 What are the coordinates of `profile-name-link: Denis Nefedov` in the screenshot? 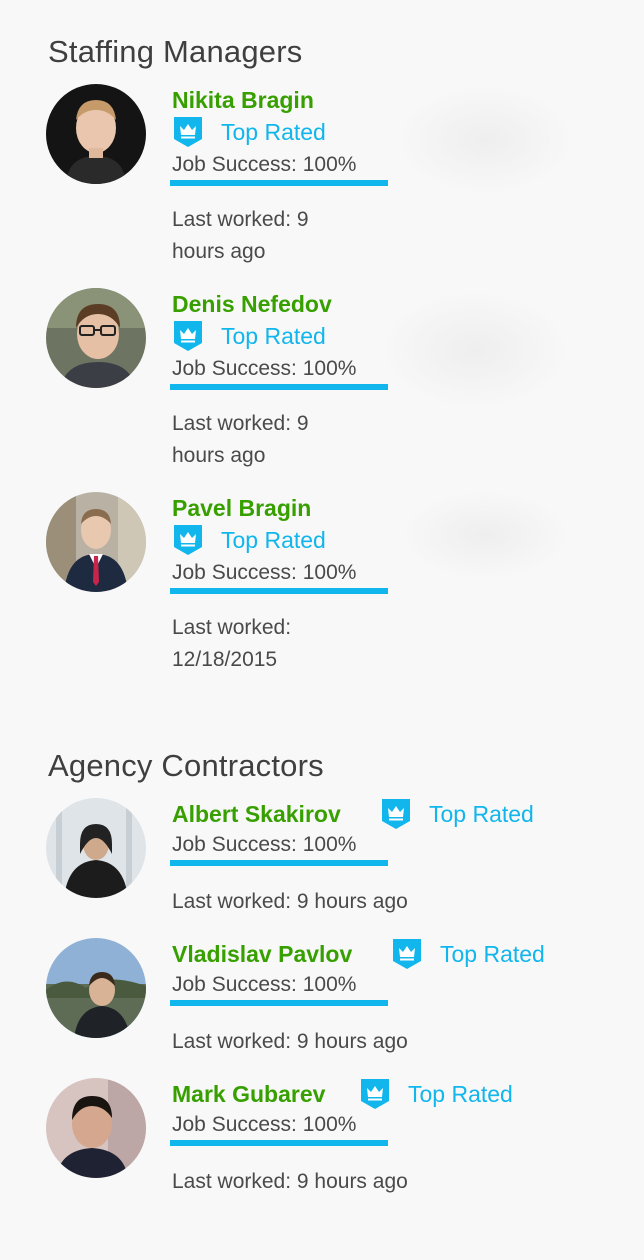 It's located at (252, 304).